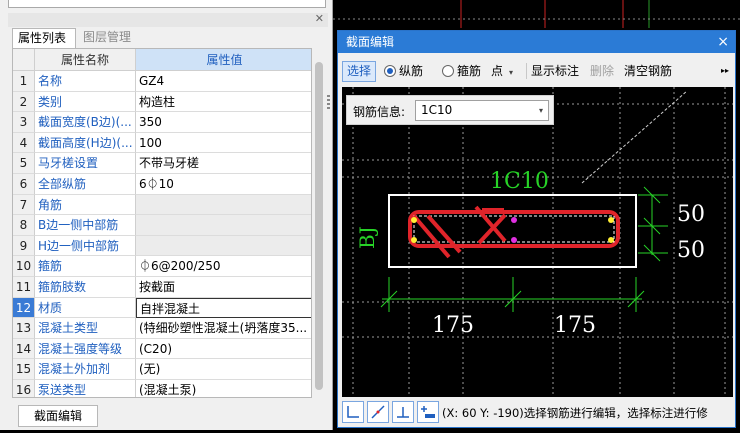  What do you see at coordinates (223, 308) in the screenshot?
I see `property-value: 自拌混凝土` at bounding box center [223, 308].